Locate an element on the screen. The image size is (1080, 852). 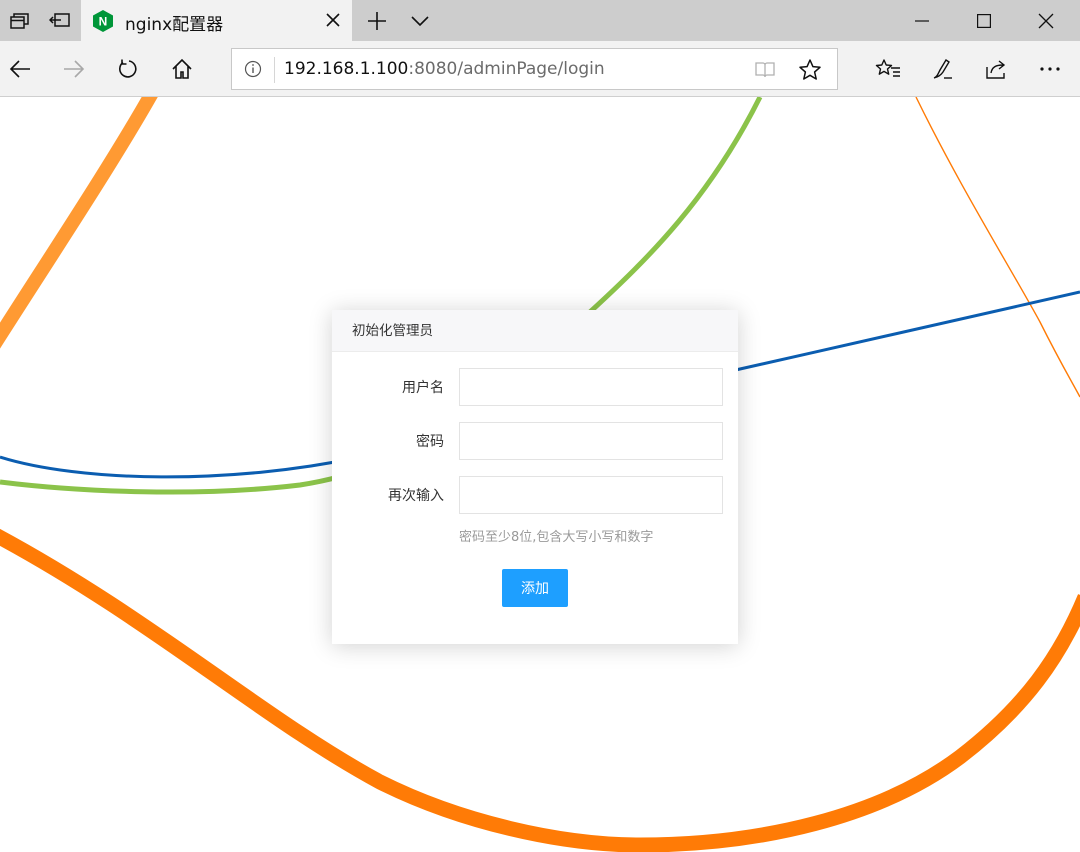
password-confirm-row: 再次输入 is located at coordinates (535, 495).